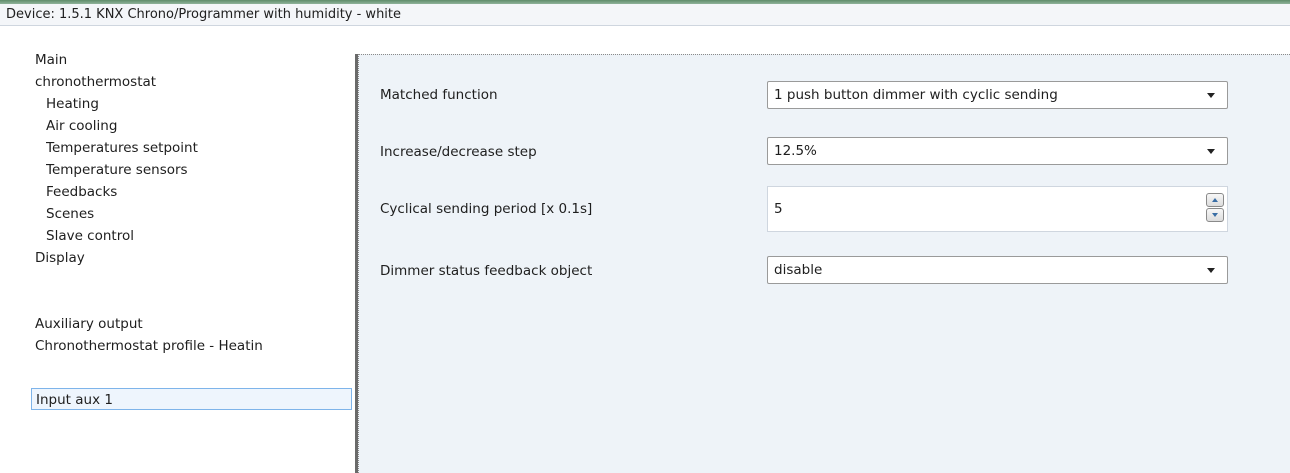  What do you see at coordinates (778, 209) in the screenshot?
I see `cyclical-sending-period-value: 5` at bounding box center [778, 209].